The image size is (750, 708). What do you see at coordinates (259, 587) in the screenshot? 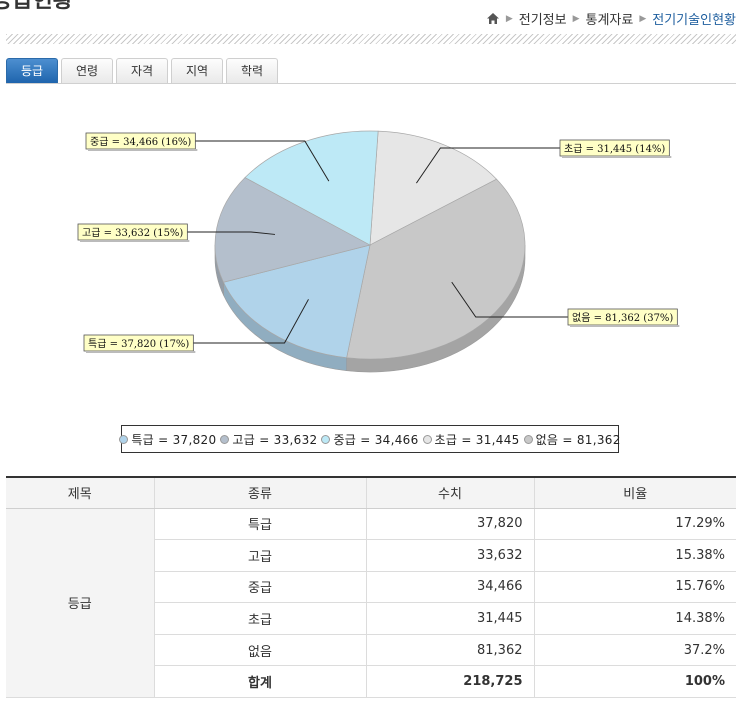
I see `kind-cell: 중급` at bounding box center [259, 587].